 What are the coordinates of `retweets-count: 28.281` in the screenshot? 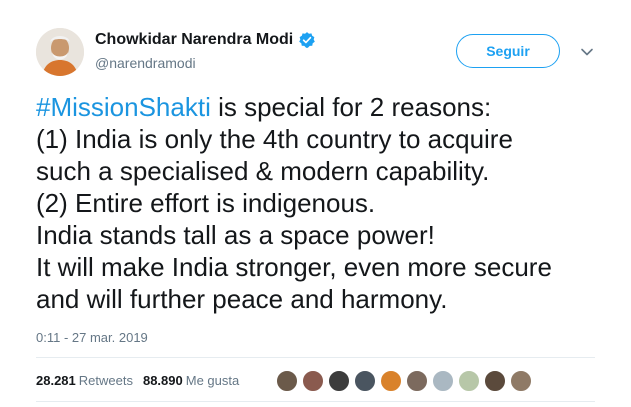 It's located at (56, 380).